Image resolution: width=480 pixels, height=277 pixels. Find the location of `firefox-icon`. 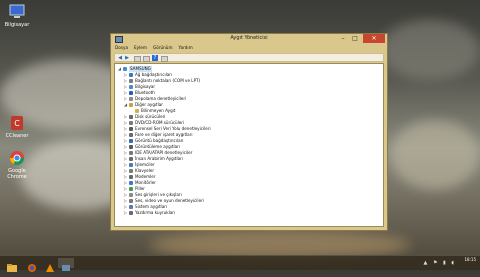

firefox-icon is located at coordinates (32, 268).